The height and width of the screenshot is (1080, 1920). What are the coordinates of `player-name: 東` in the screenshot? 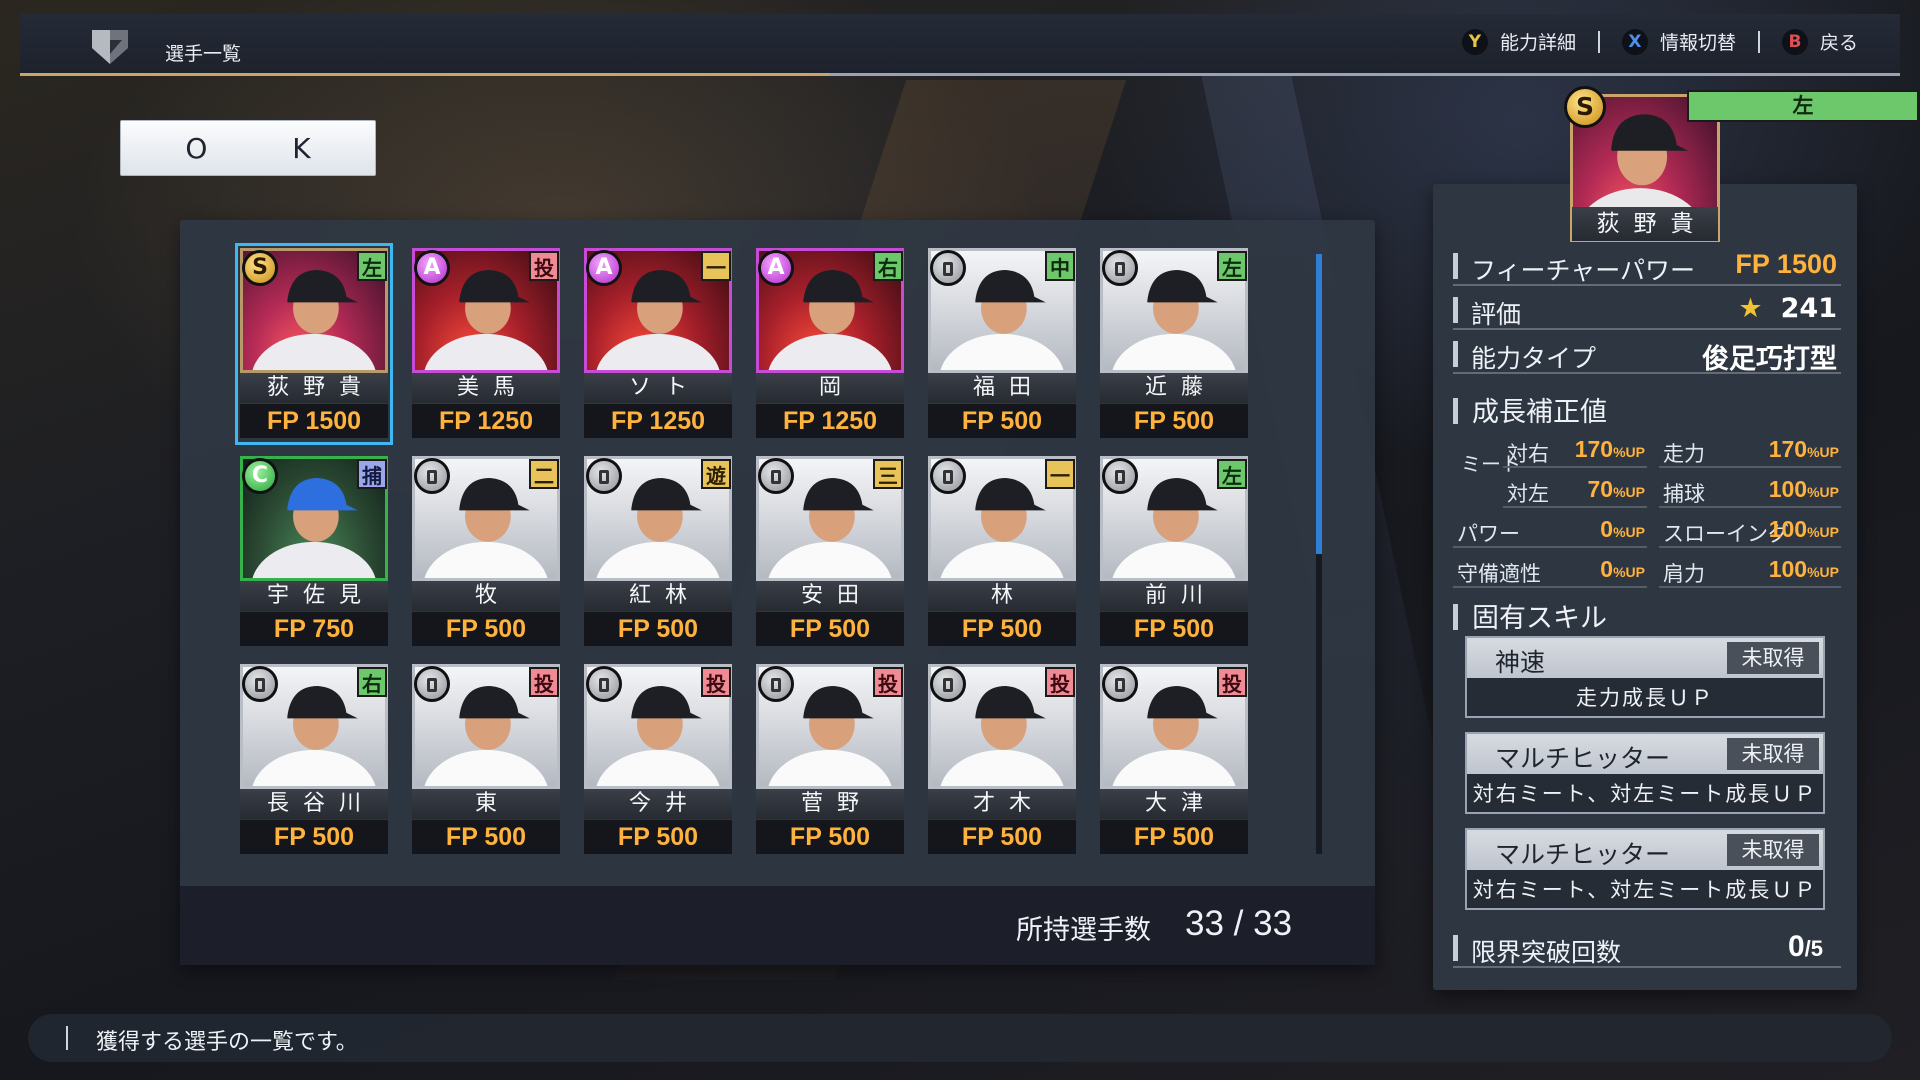 It's located at (486, 804).